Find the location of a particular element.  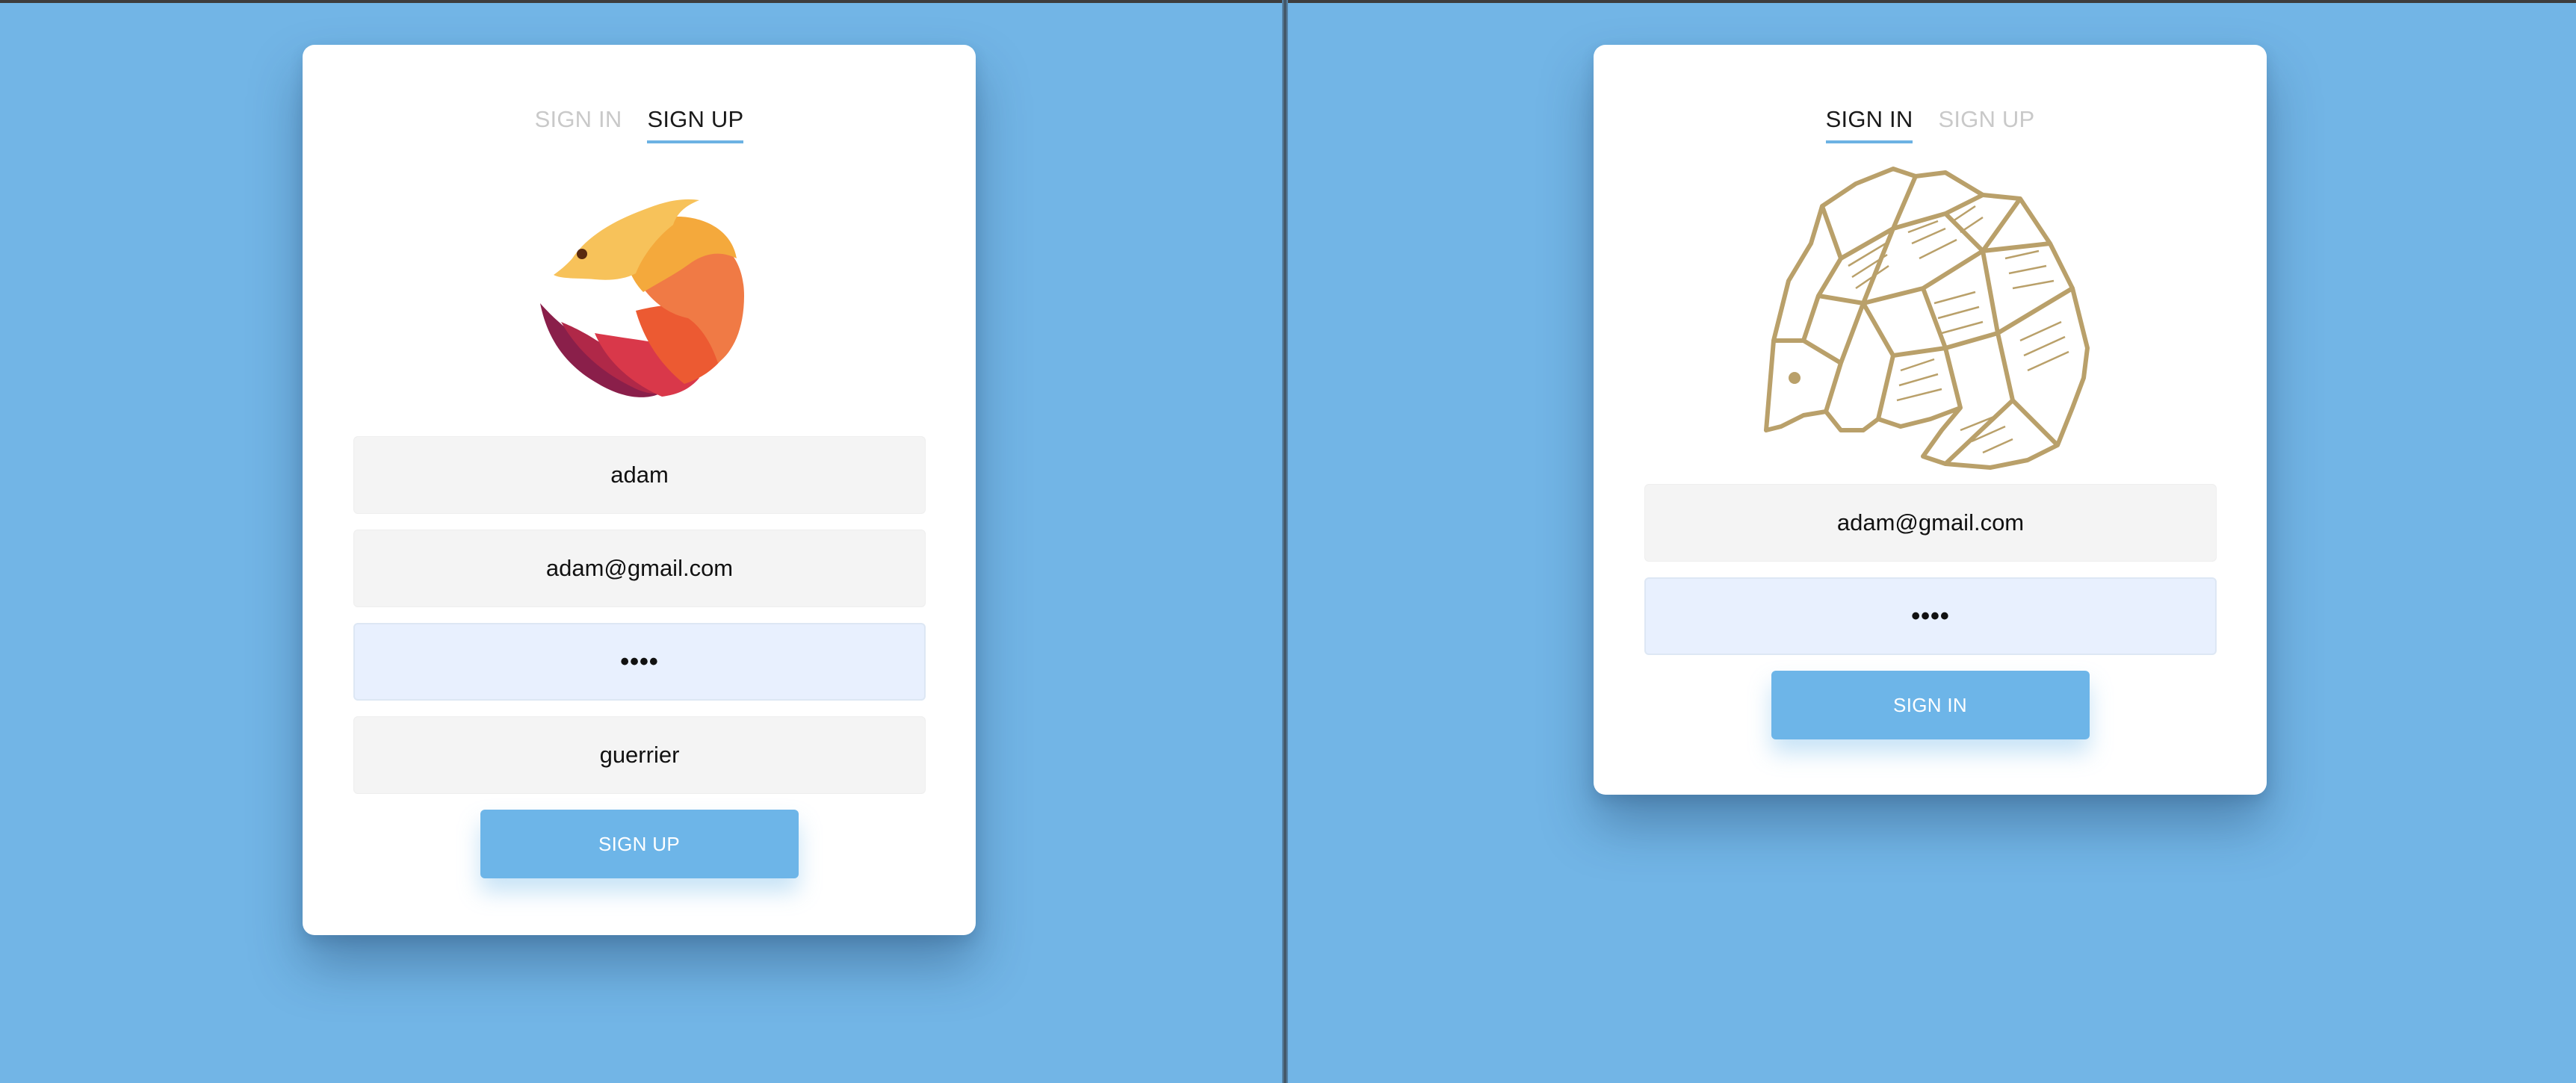

pangolin-color-logo-icon is located at coordinates (641, 298).